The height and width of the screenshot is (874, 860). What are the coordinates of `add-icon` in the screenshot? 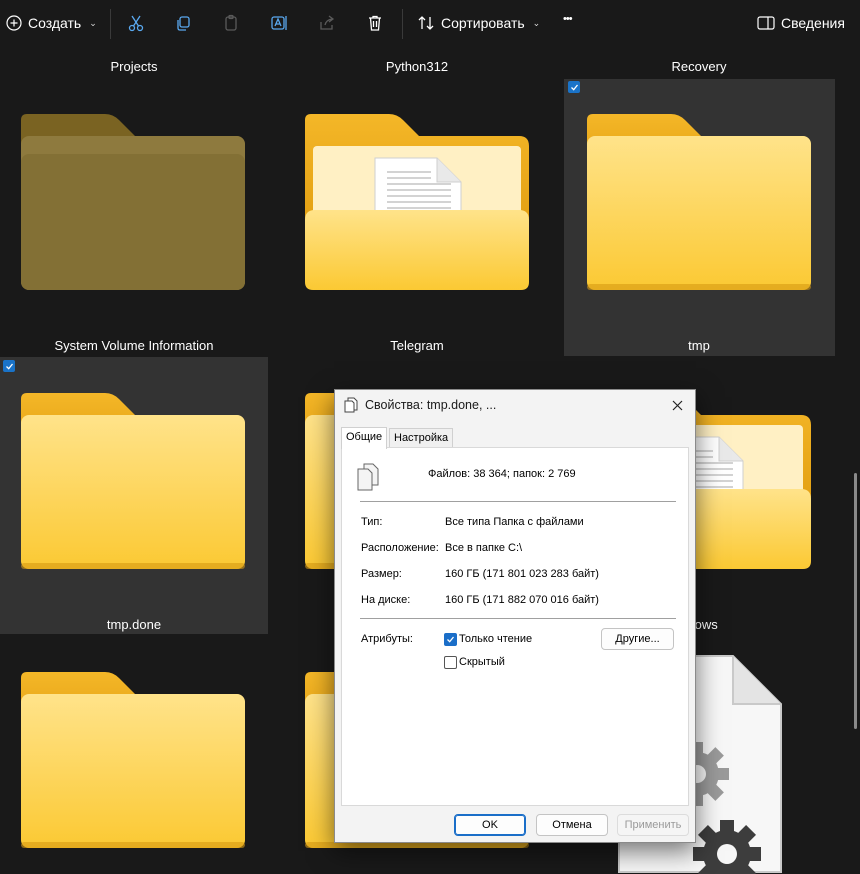 It's located at (14, 23).